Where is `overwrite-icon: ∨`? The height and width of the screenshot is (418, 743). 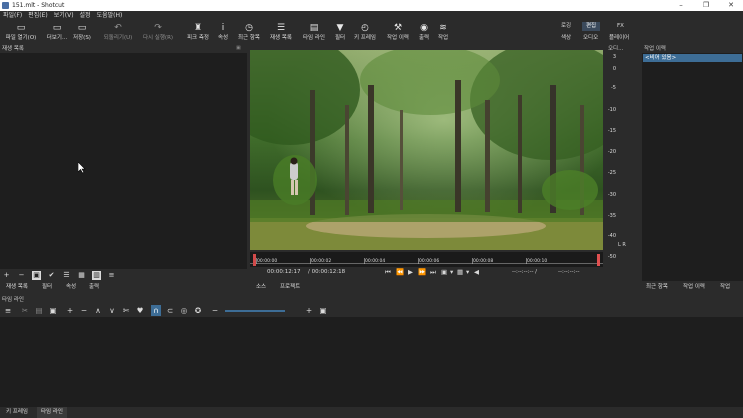
overwrite-icon: ∨ is located at coordinates (112, 310).